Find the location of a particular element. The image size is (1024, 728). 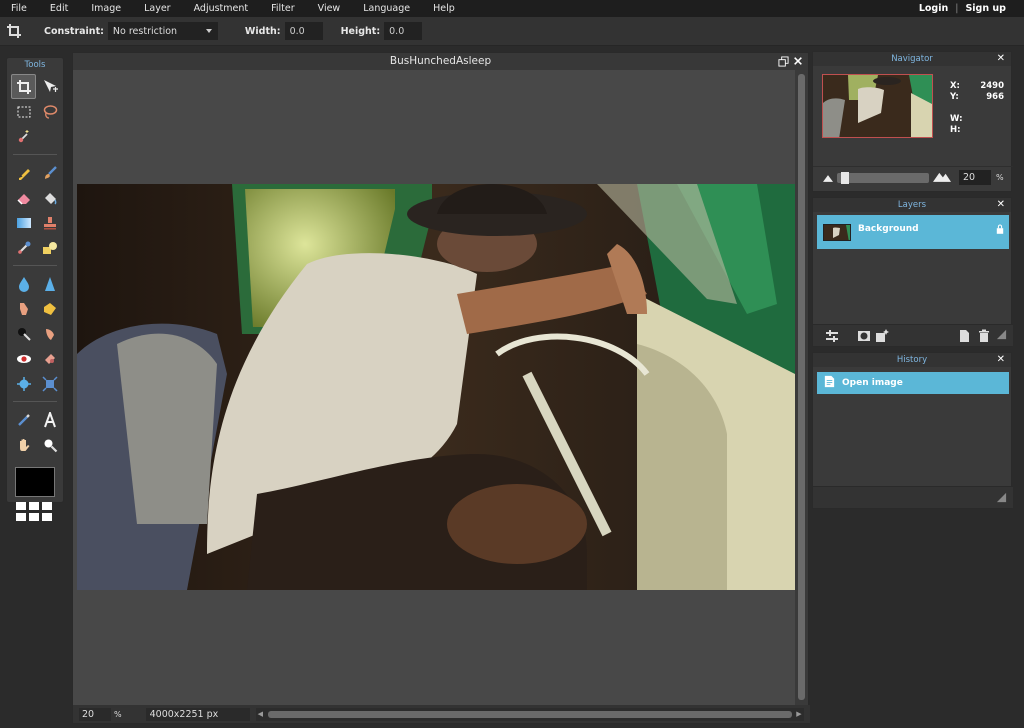

signup-link: Sign up is located at coordinates (985, 8).